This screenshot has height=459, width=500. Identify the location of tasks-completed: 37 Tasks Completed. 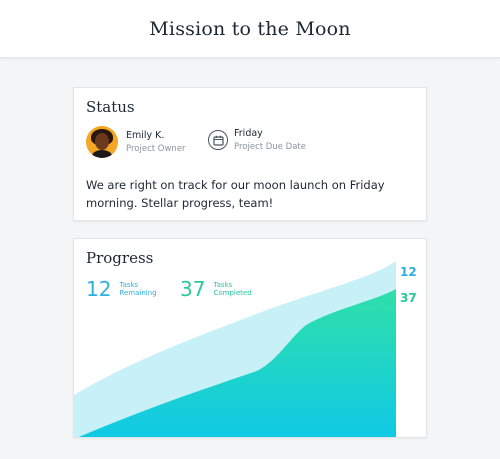
(216, 289).